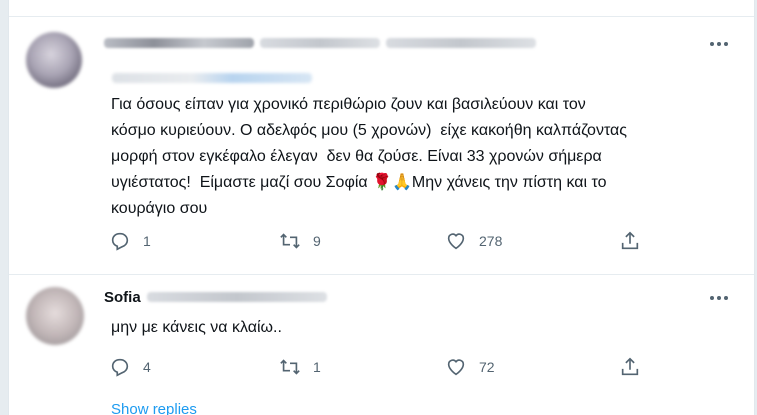 The width and height of the screenshot is (757, 415). I want to click on show-replies-link: Show replies, so click(154, 408).